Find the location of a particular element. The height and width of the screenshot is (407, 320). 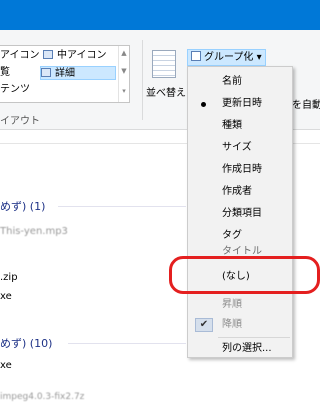

menu-item-descending: ✔ 降順 is located at coordinates (240, 325).